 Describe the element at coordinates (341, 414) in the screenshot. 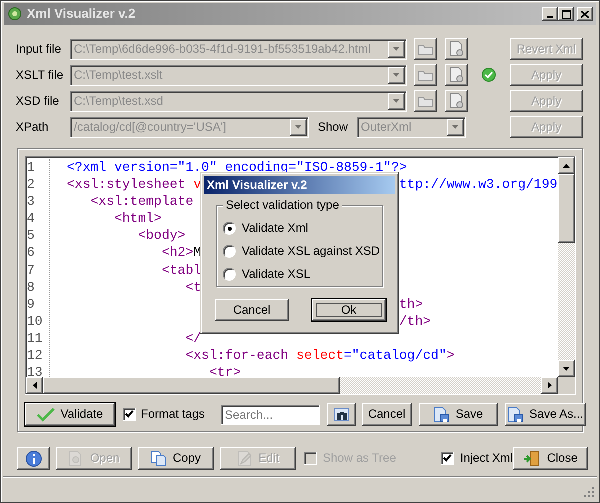

I see `find-button` at that location.